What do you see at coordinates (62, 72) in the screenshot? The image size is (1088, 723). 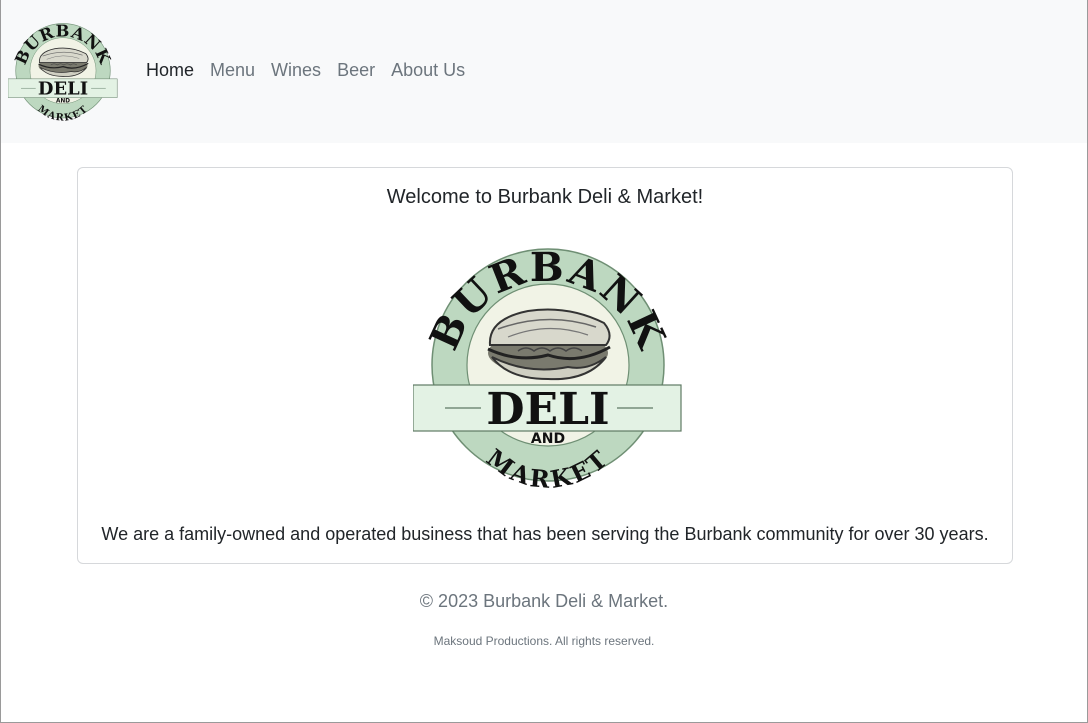 I see `brand-logo` at bounding box center [62, 72].